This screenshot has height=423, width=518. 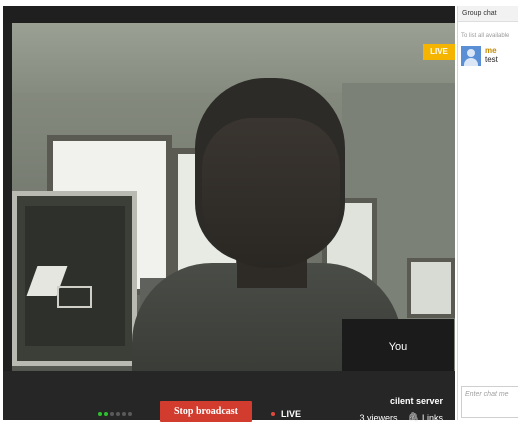 I want to click on links-button: 🖇 Links, so click(x=425, y=417).